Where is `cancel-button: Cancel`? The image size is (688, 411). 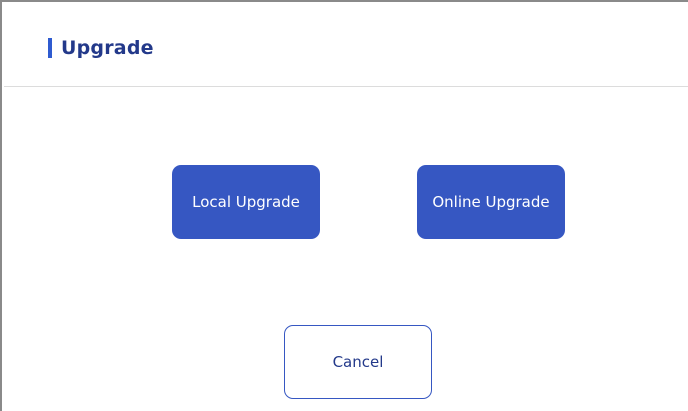 cancel-button: Cancel is located at coordinates (358, 362).